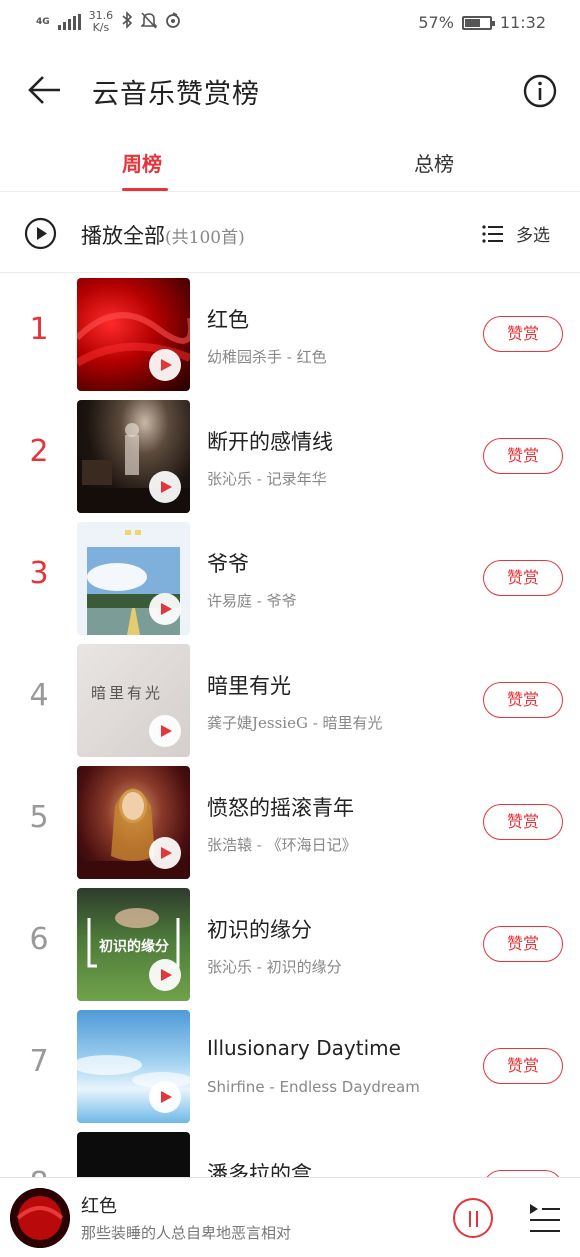 This screenshot has width=580, height=1257. What do you see at coordinates (267, 479) in the screenshot?
I see `song-artist-album: 张沁乐 - 记录年华` at bounding box center [267, 479].